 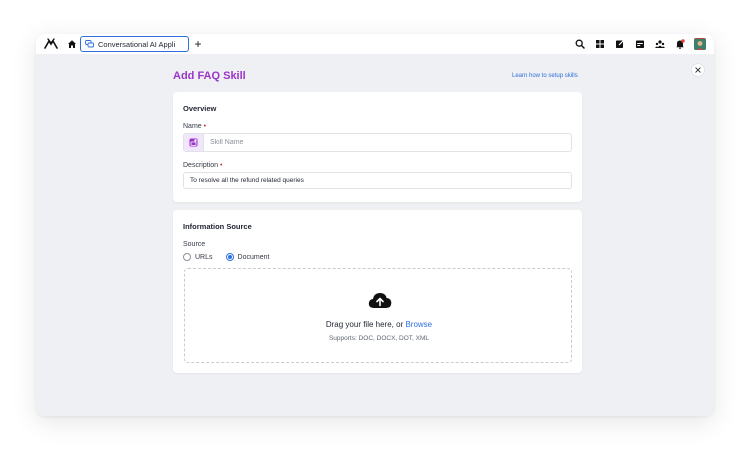 I want to click on page-title: Add FAQ Skill, so click(x=209, y=76).